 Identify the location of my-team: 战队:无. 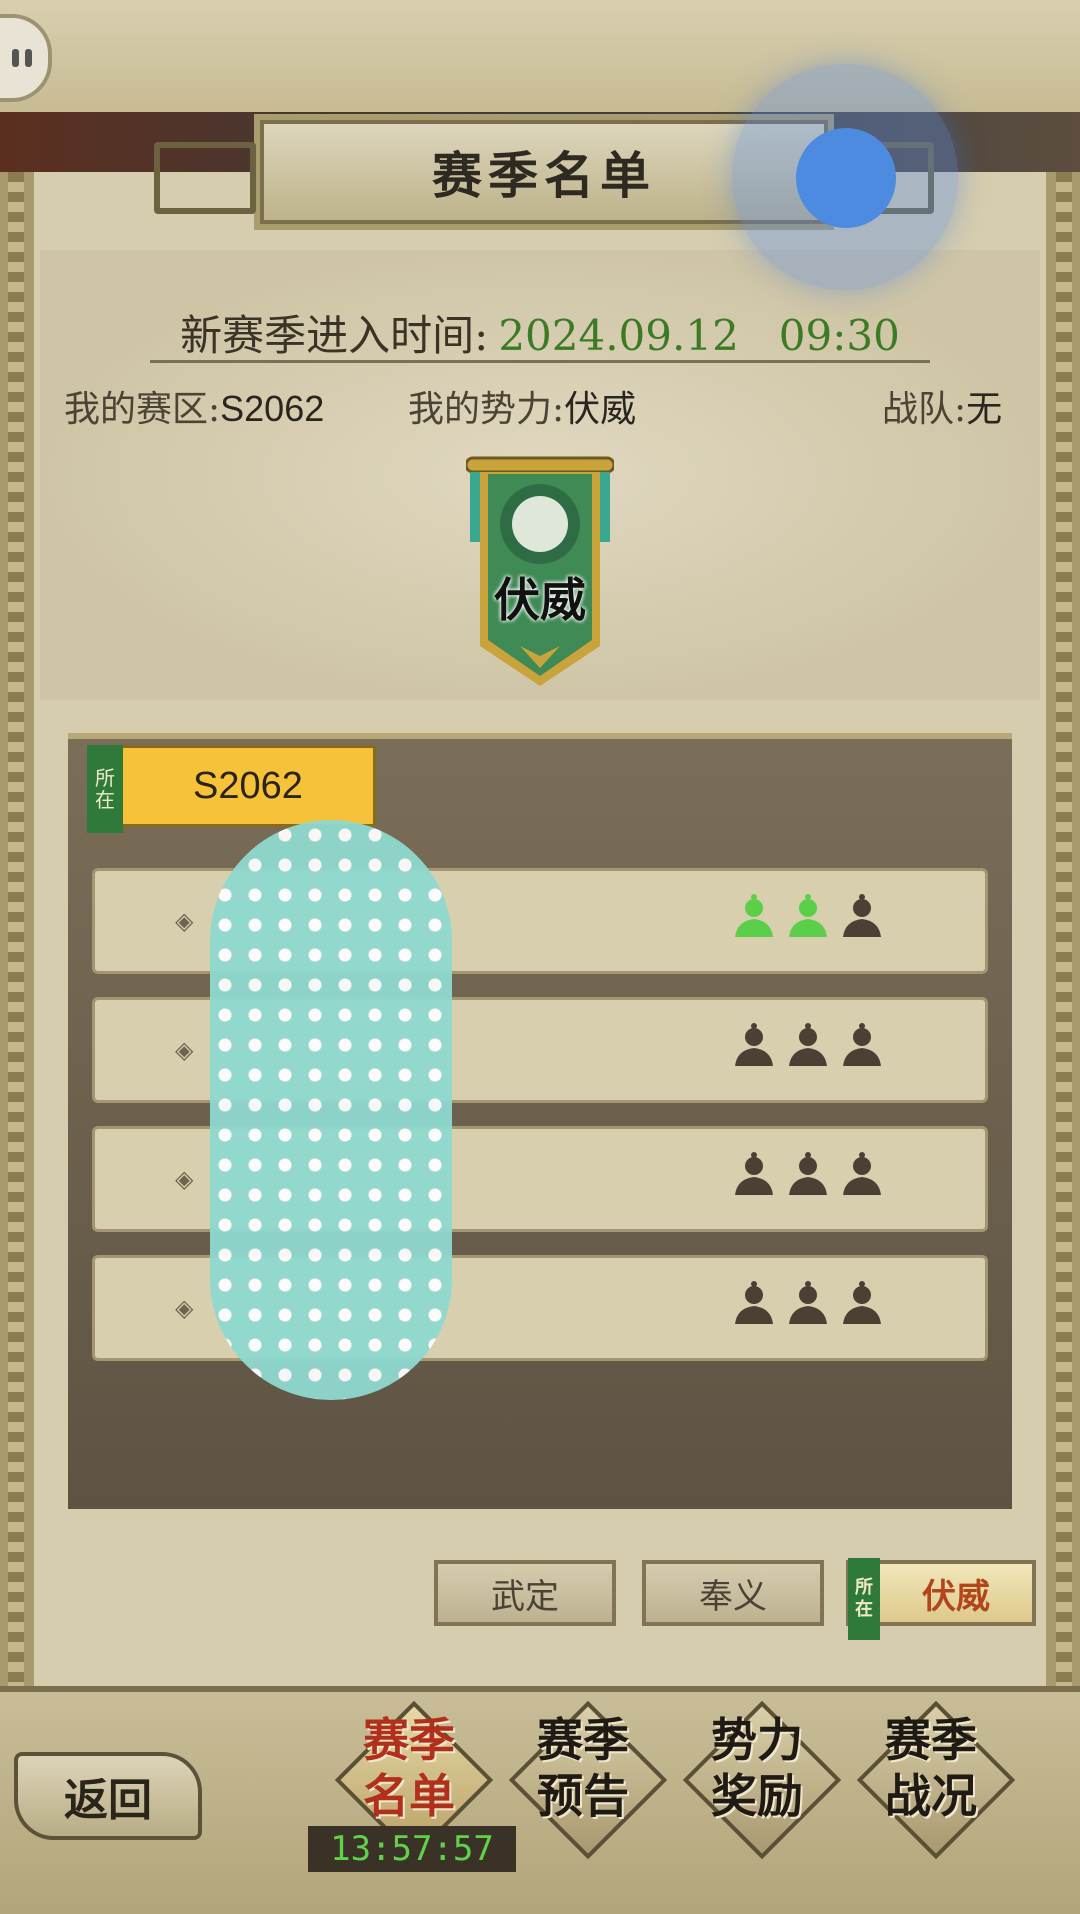
(942, 409).